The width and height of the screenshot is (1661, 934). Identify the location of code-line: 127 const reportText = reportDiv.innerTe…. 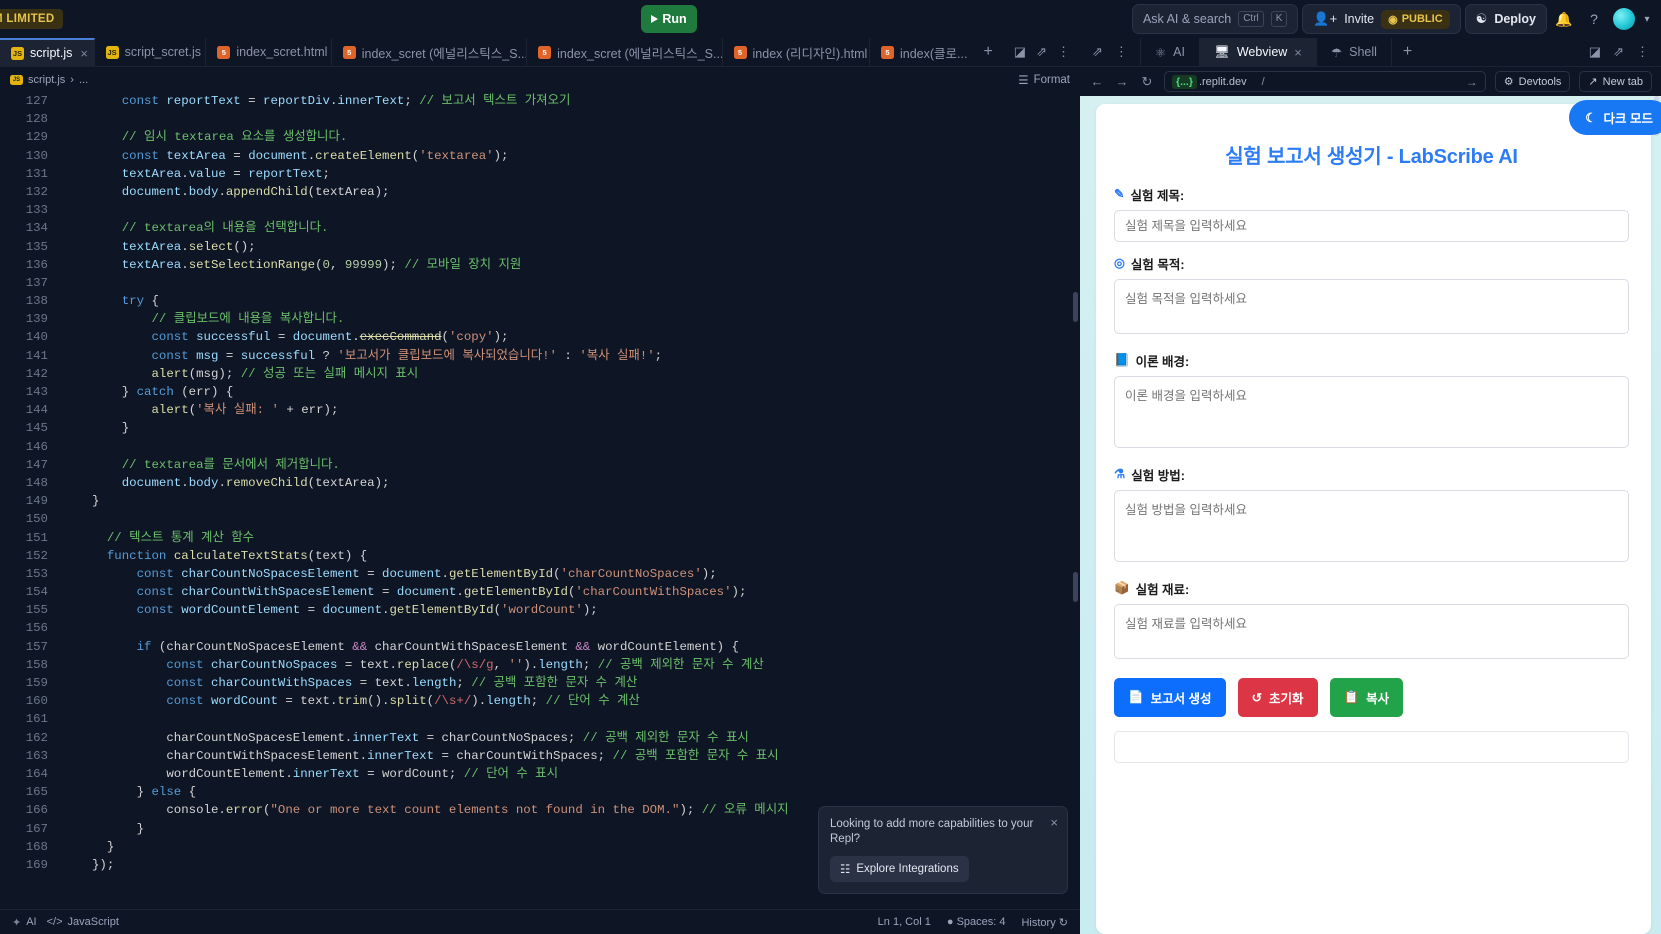
(540, 101).